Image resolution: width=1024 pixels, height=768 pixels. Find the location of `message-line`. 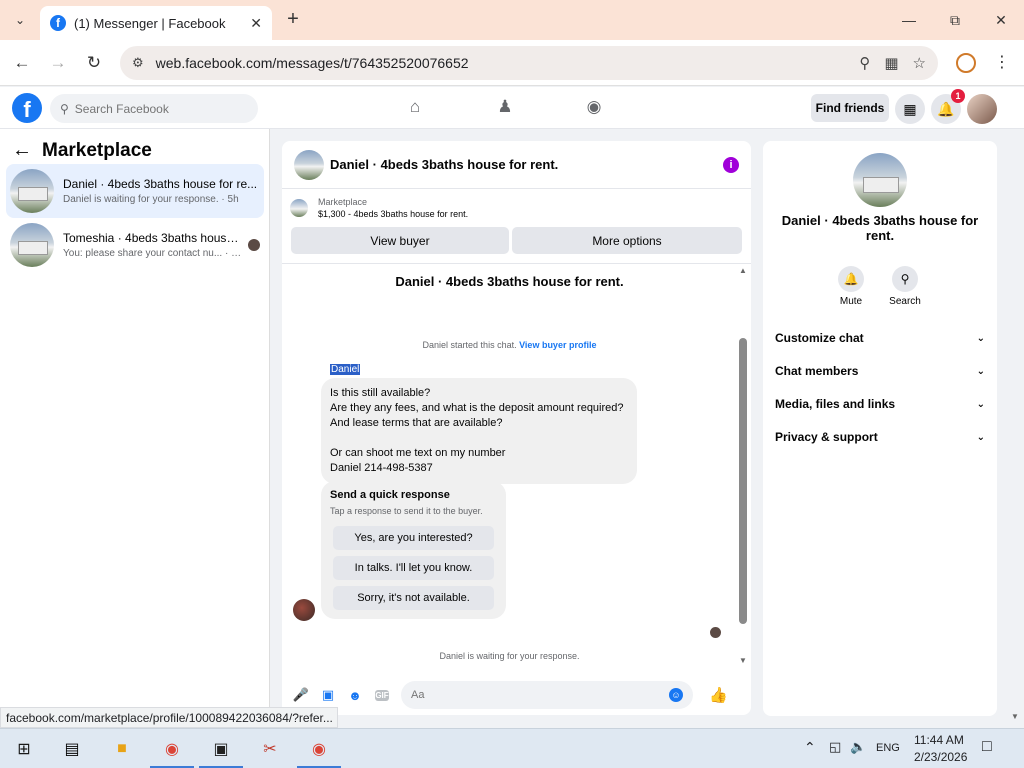

message-line is located at coordinates (479, 438).